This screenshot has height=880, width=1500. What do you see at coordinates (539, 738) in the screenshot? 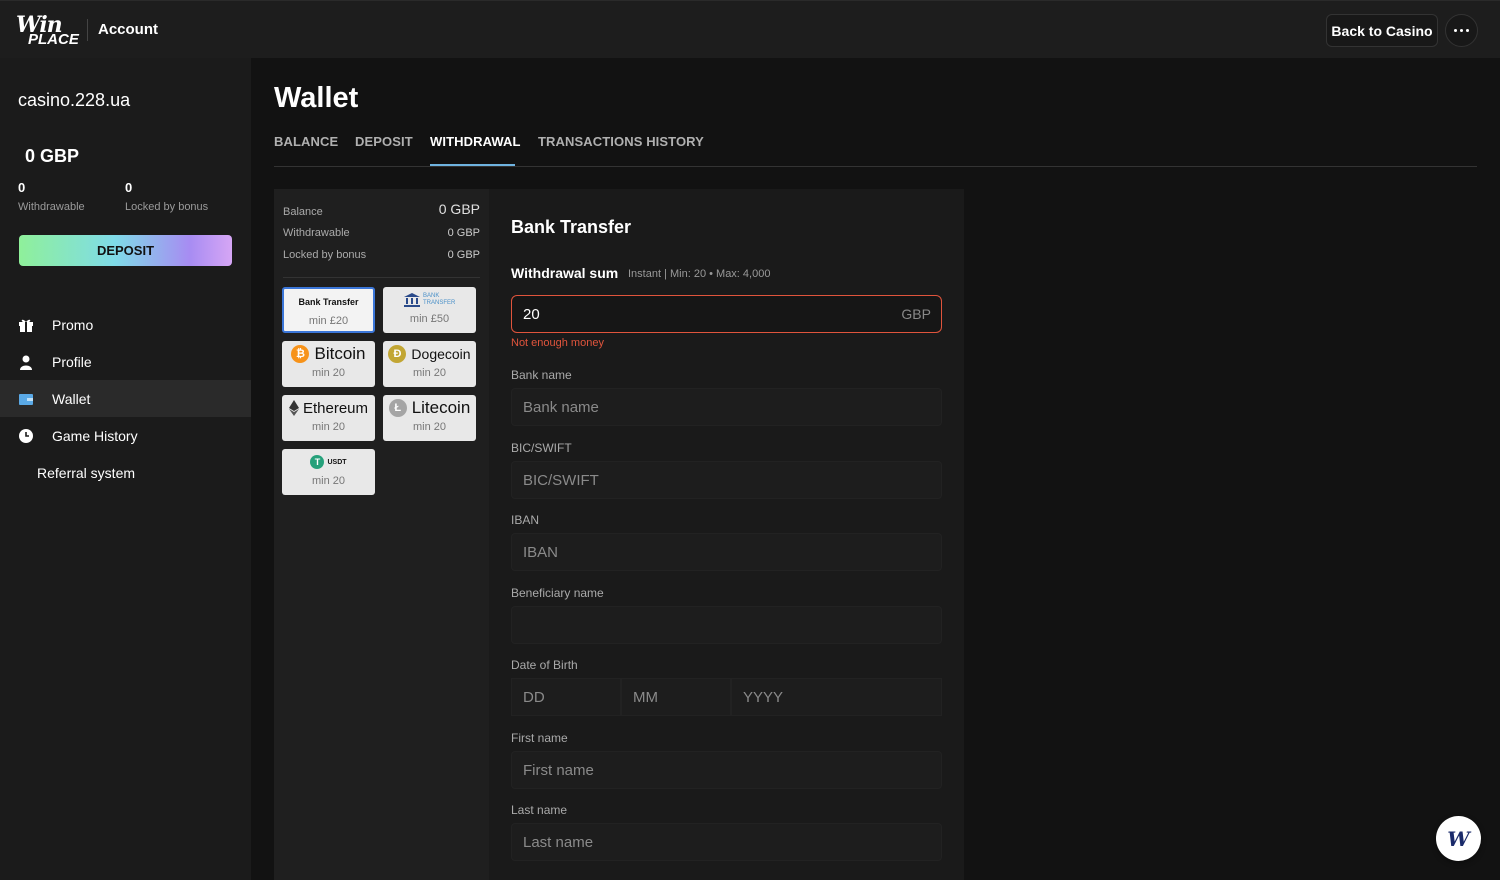
I see `first-name-label: First name` at bounding box center [539, 738].